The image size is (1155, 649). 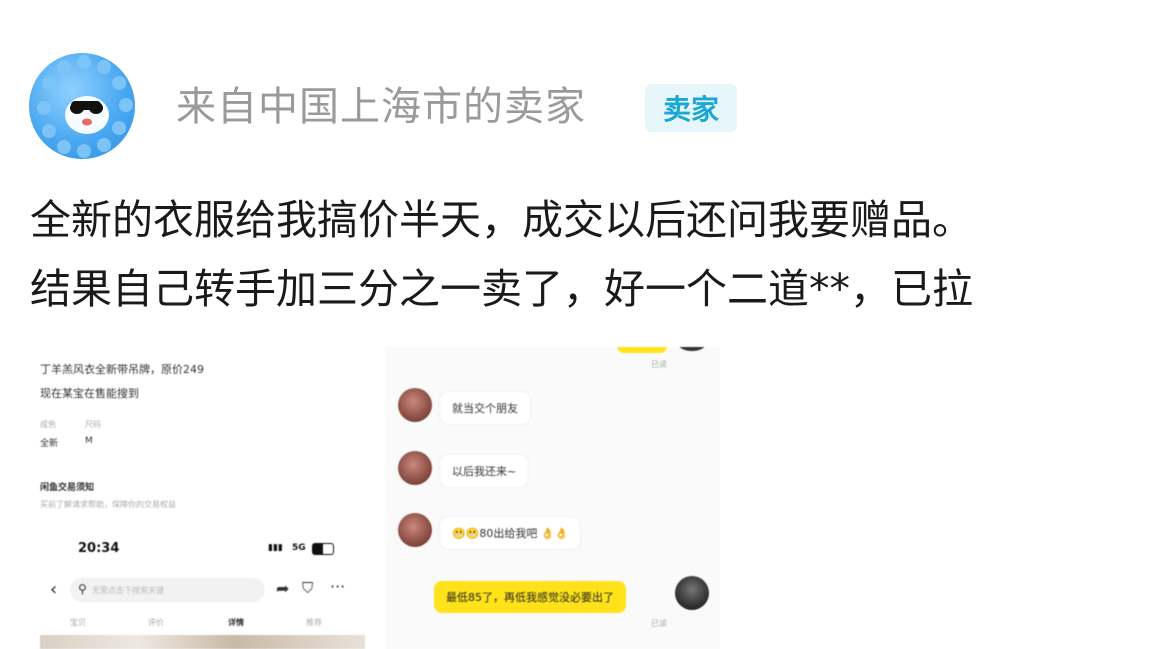 I want to click on seller-badge: 卖家, so click(x=691, y=108).